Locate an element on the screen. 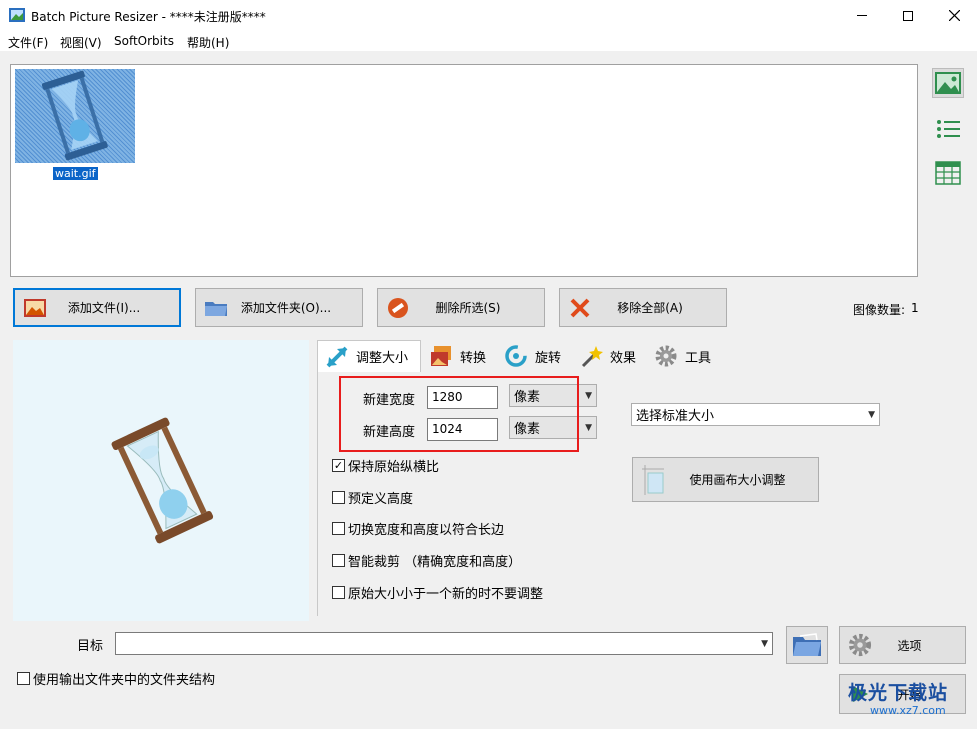 Image resolution: width=977 pixels, height=729 pixels. tab-resize-label: 调整大小 is located at coordinates (382, 358).